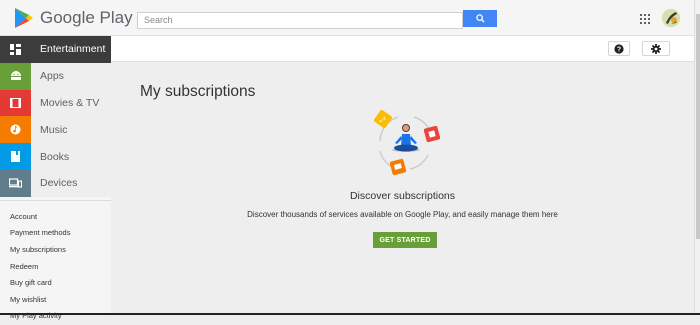 This screenshot has height=325, width=700. I want to click on search-button, so click(480, 18).